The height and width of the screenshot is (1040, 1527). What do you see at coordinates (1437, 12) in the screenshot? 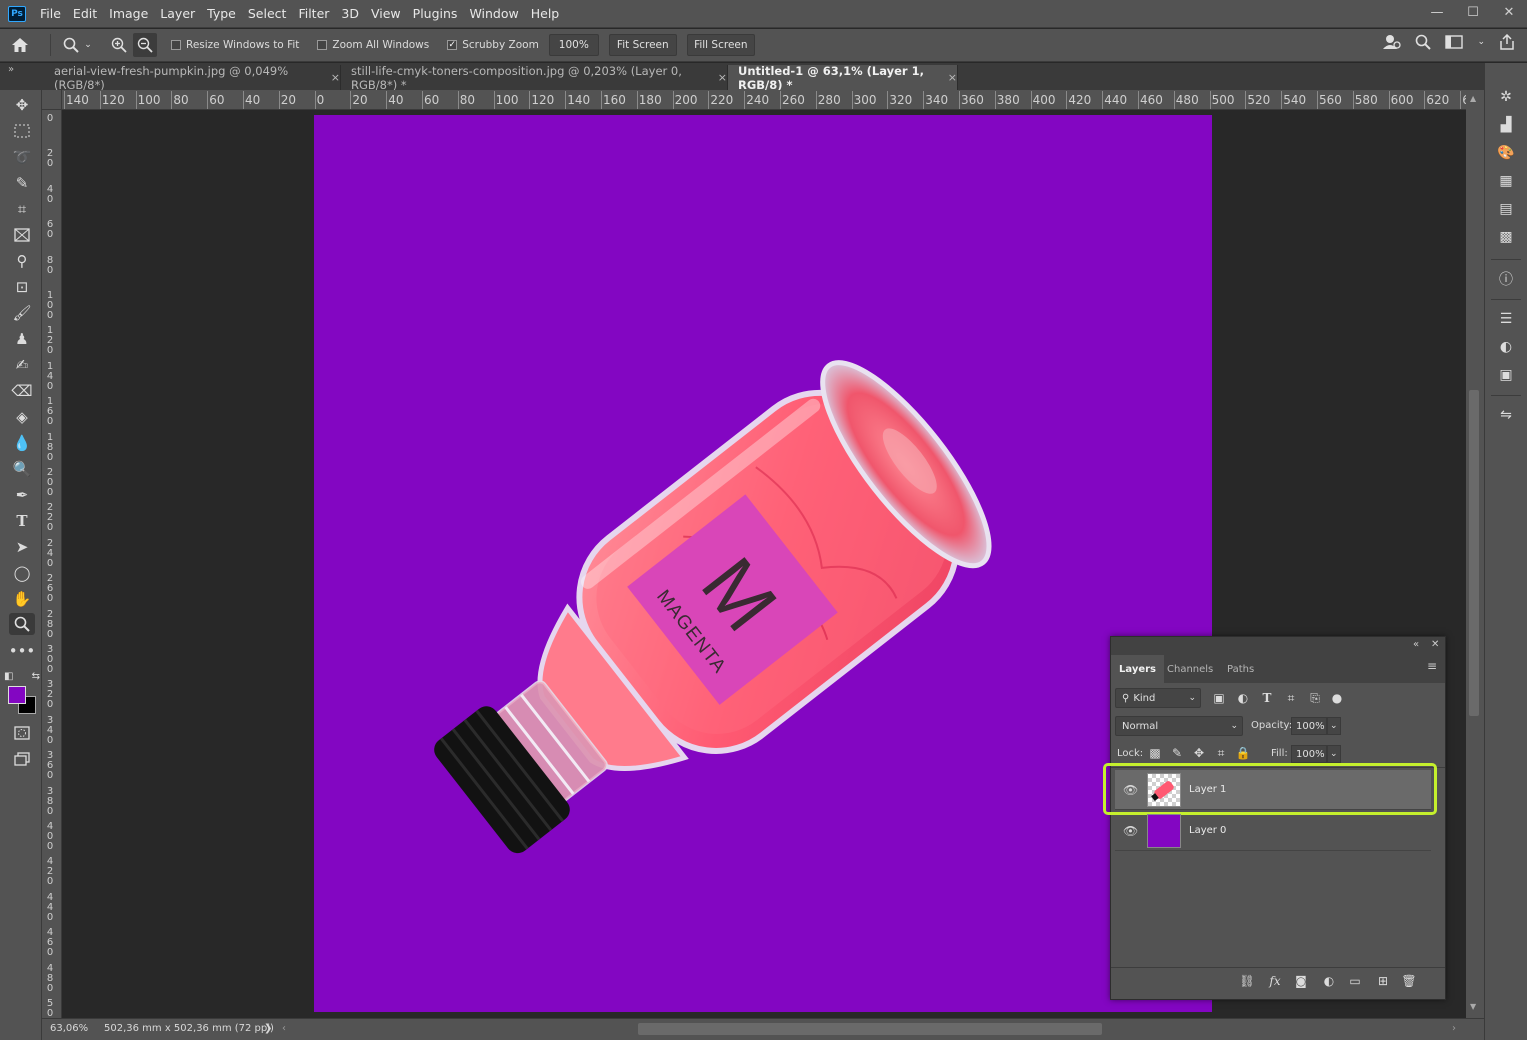
I see `minimize-button: —` at bounding box center [1437, 12].